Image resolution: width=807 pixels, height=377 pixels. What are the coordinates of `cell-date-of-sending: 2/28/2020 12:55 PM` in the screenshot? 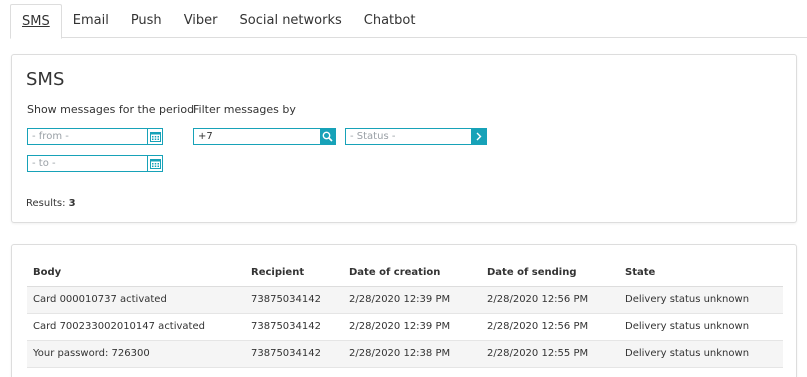 It's located at (550, 354).